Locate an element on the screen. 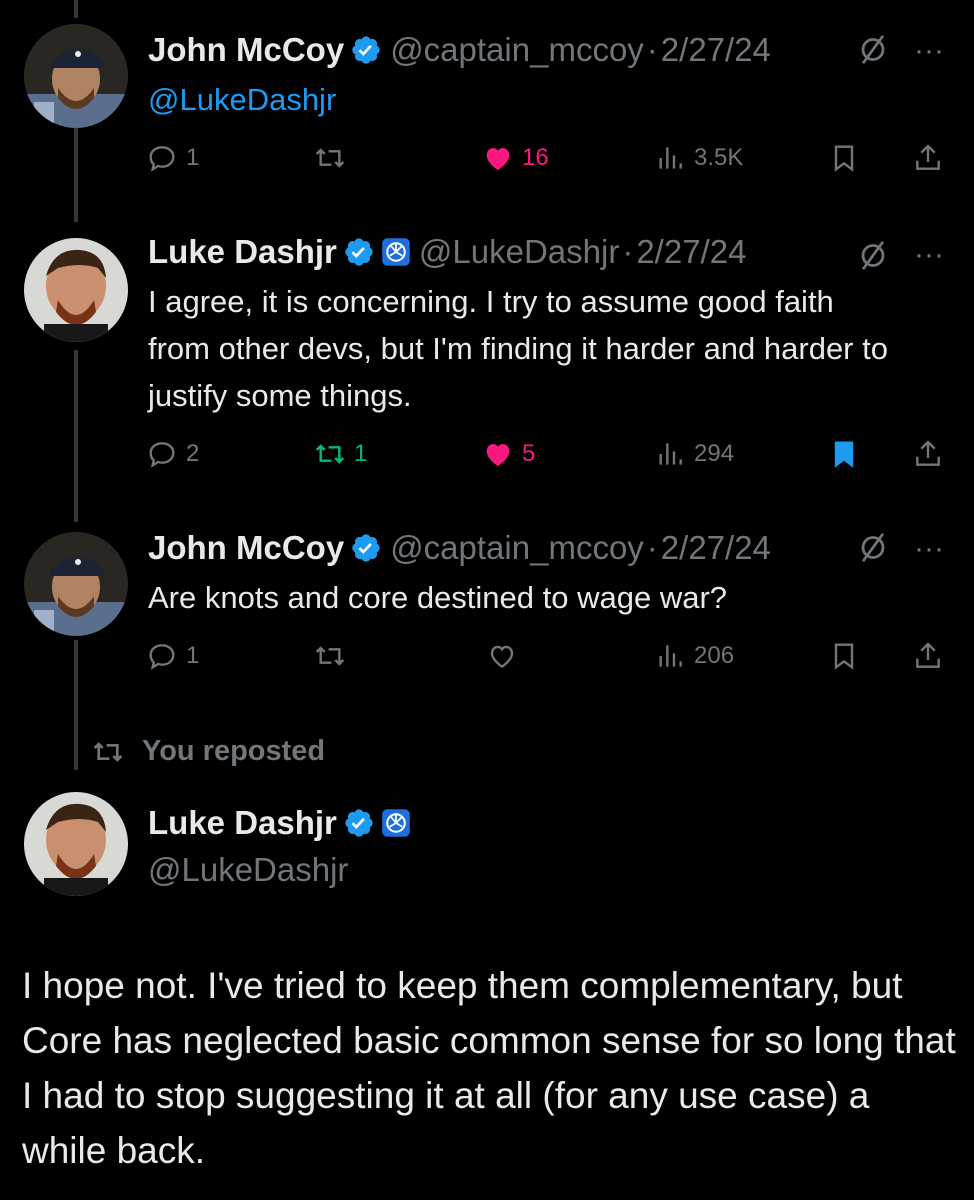  tweet-actions: 1 16 3.5K is located at coordinates (546, 158).